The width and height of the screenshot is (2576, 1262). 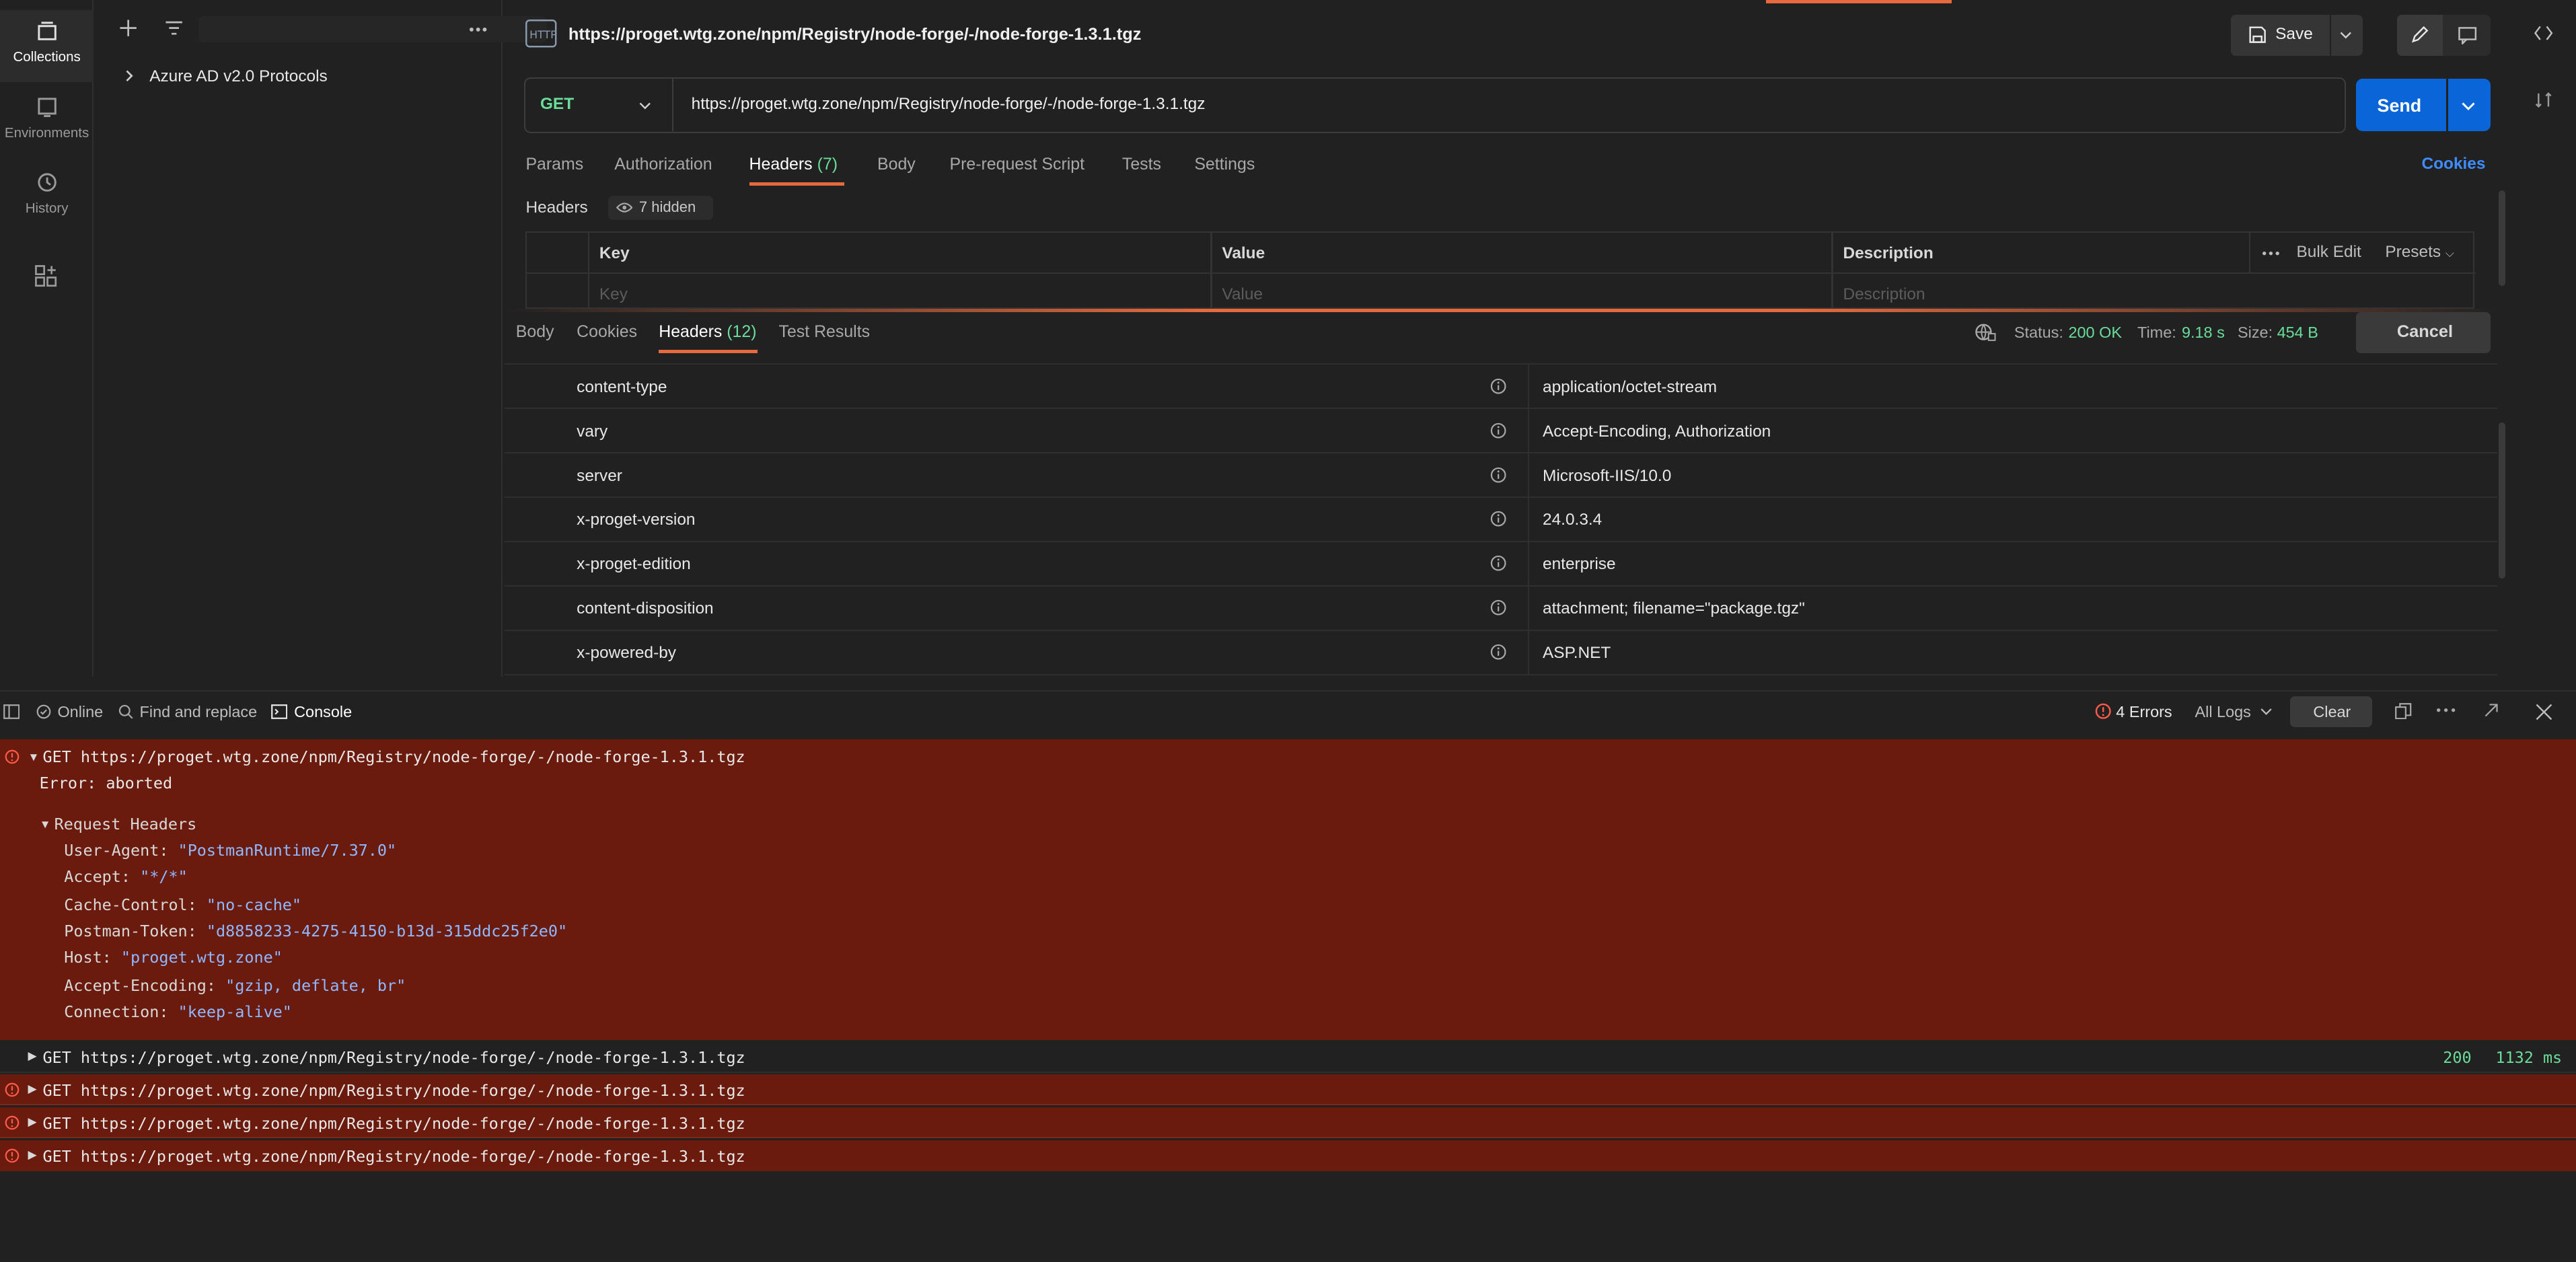 I want to click on clear-console-button: Clear, so click(x=2331, y=712).